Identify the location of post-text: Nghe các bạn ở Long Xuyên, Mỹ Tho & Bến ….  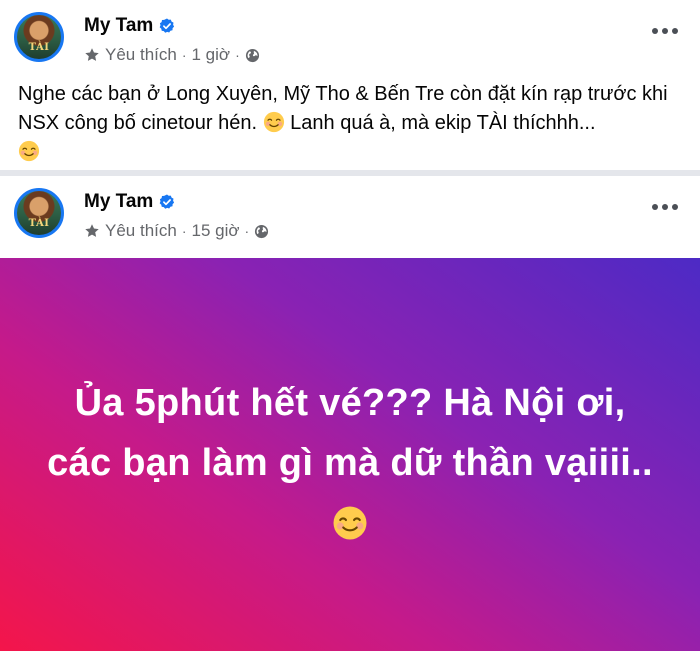
(350, 123).